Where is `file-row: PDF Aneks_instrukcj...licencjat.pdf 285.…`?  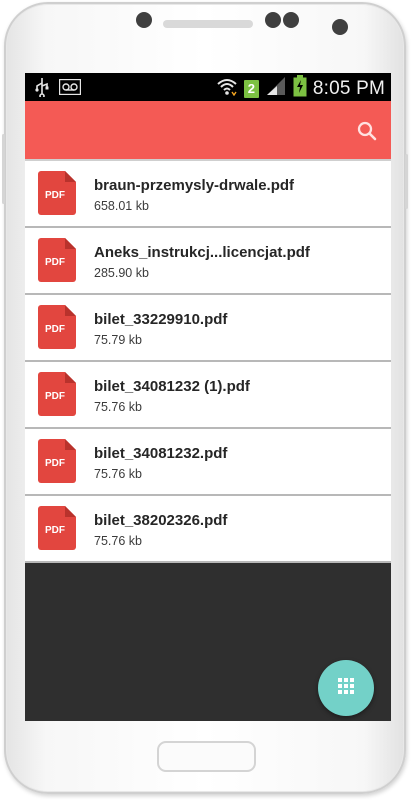 file-row: PDF Aneks_instrukcj...licencjat.pdf 285.… is located at coordinates (208, 261).